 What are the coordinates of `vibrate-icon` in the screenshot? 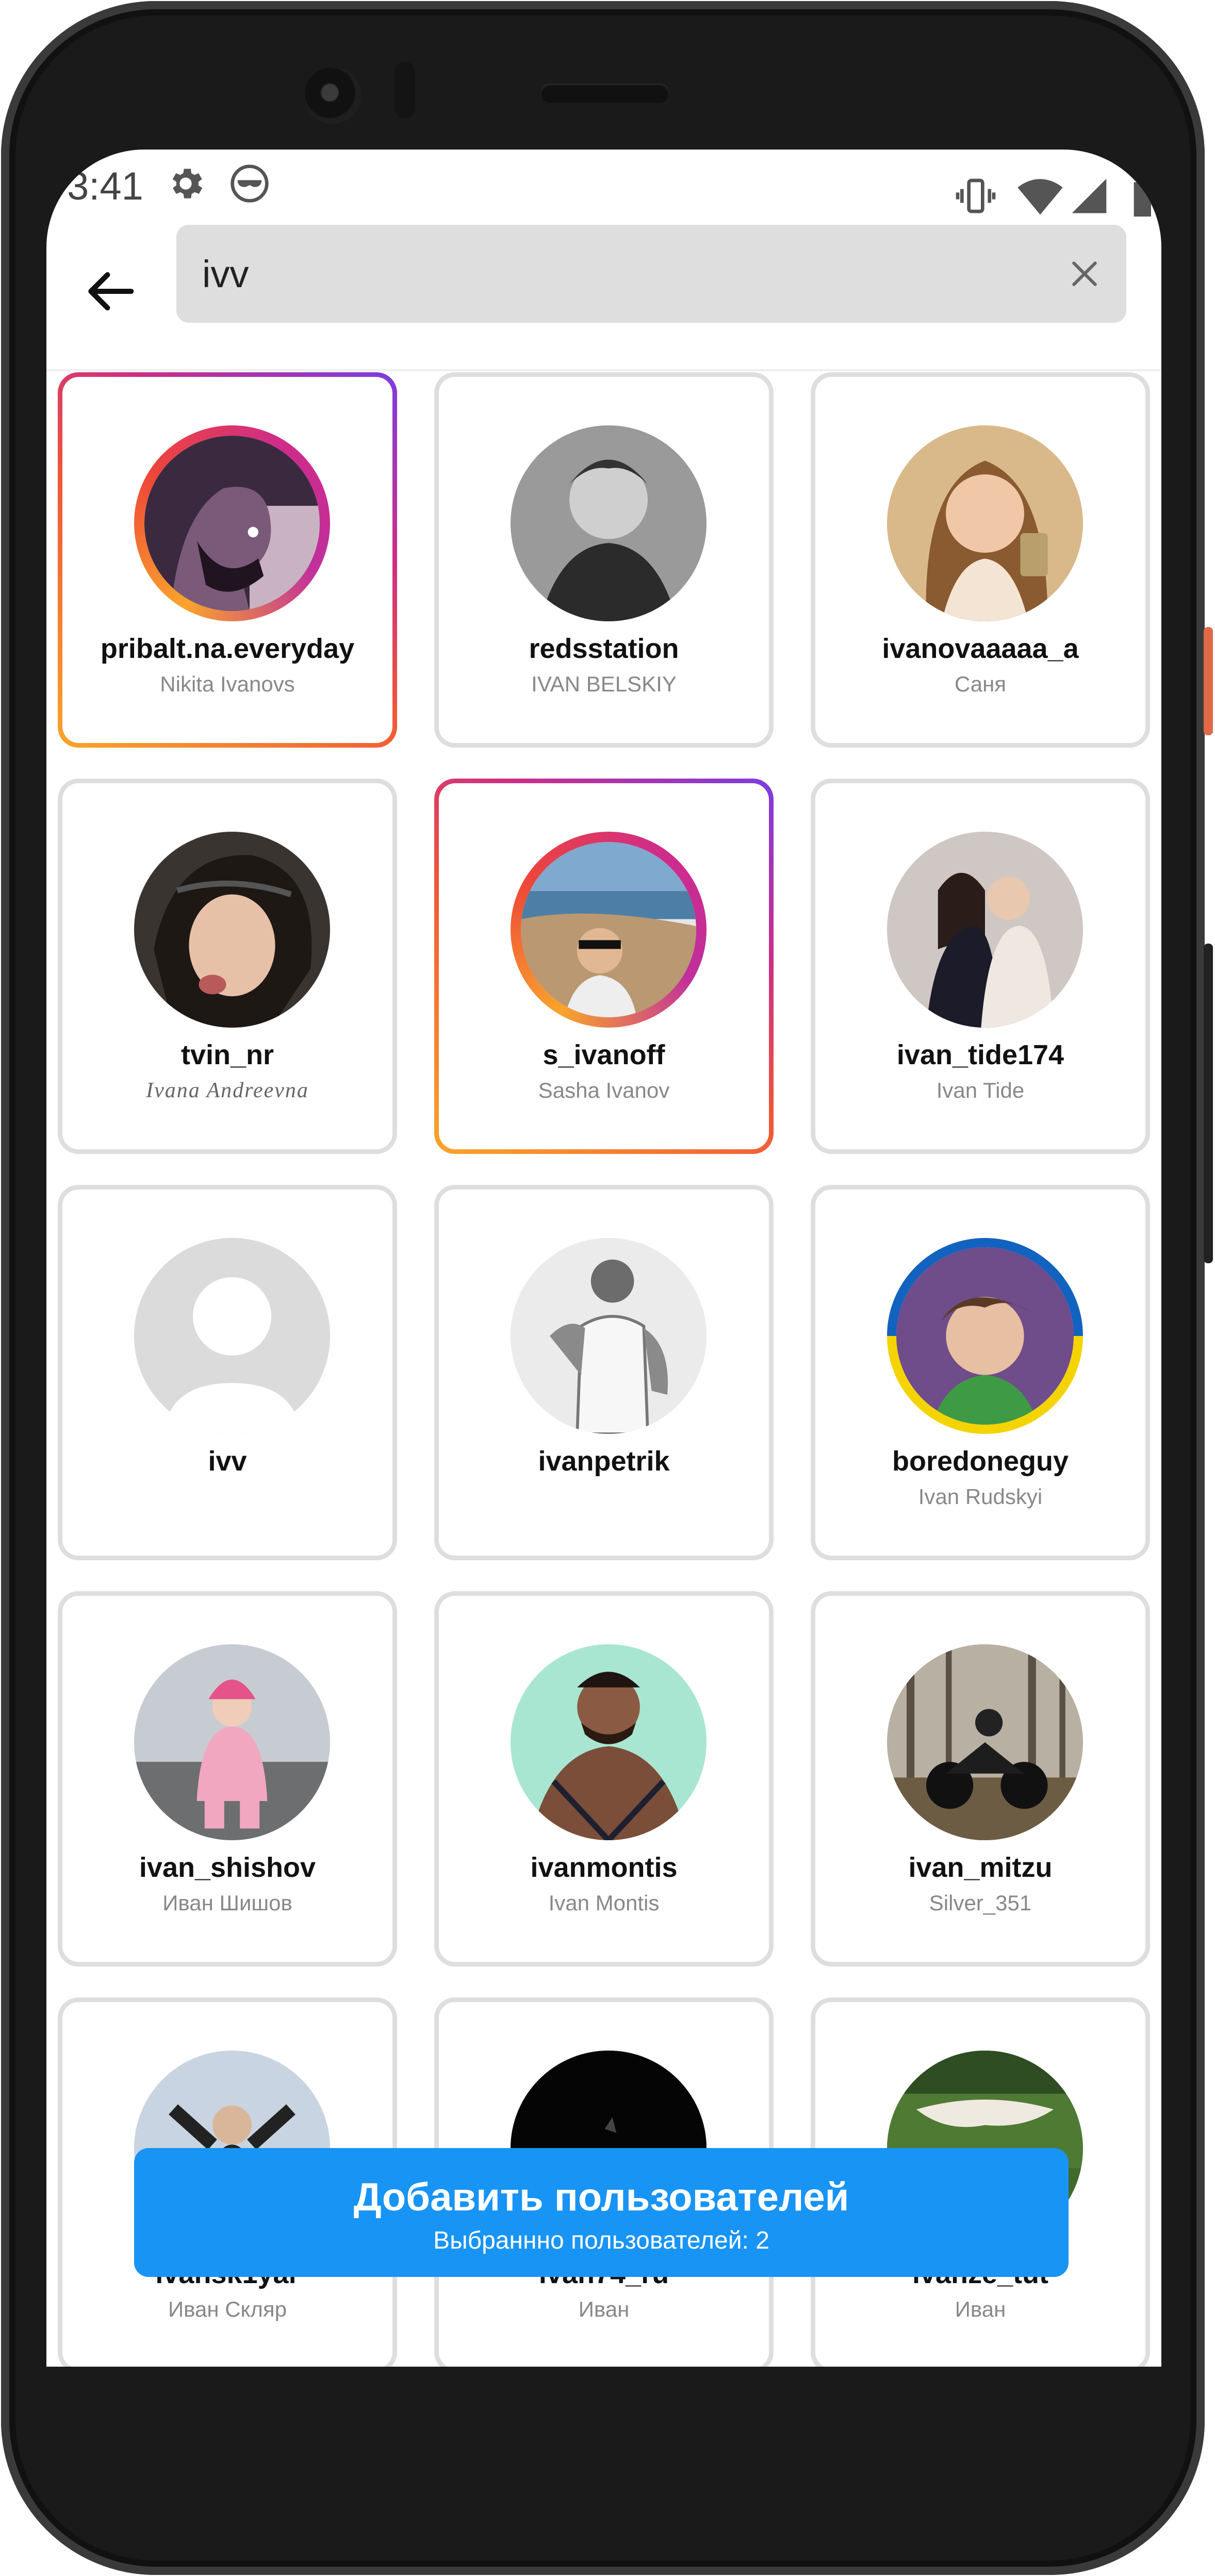 It's located at (975, 197).